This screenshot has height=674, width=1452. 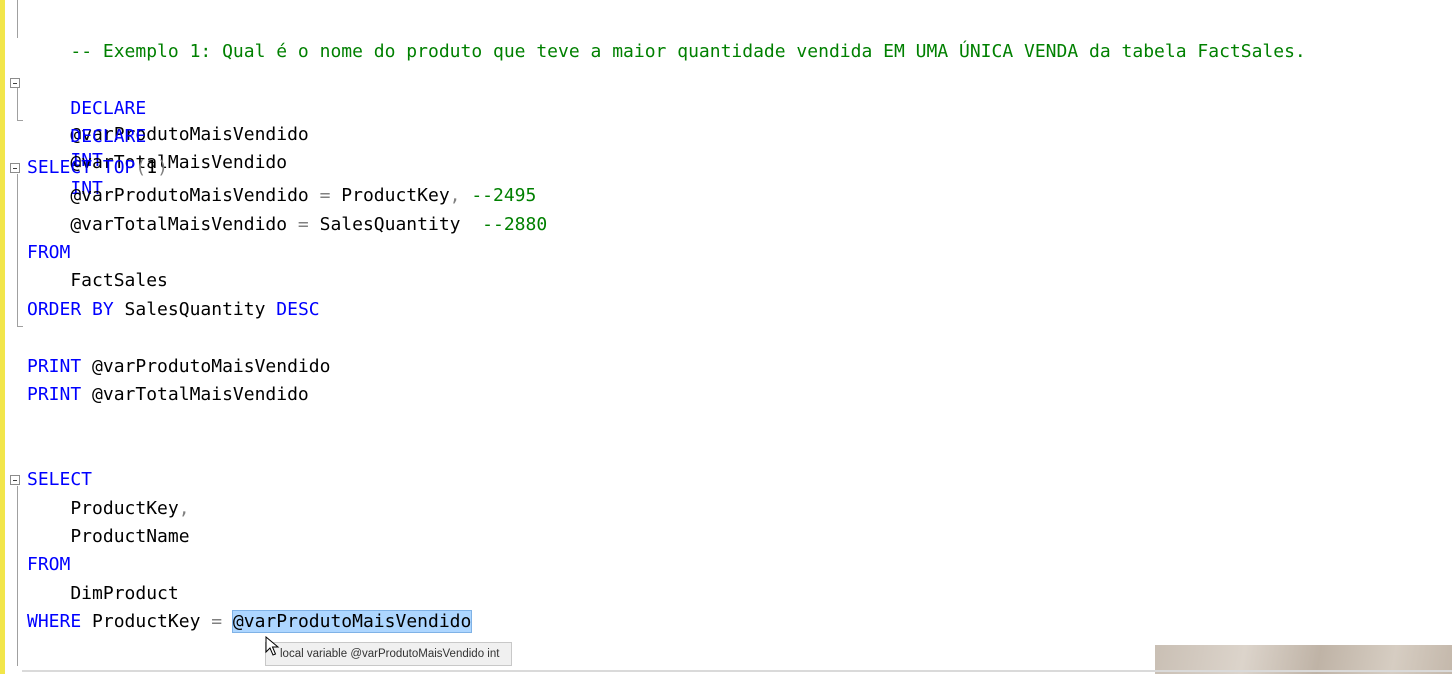 What do you see at coordinates (737, 671) in the screenshot?
I see `editor-bottom-border` at bounding box center [737, 671].